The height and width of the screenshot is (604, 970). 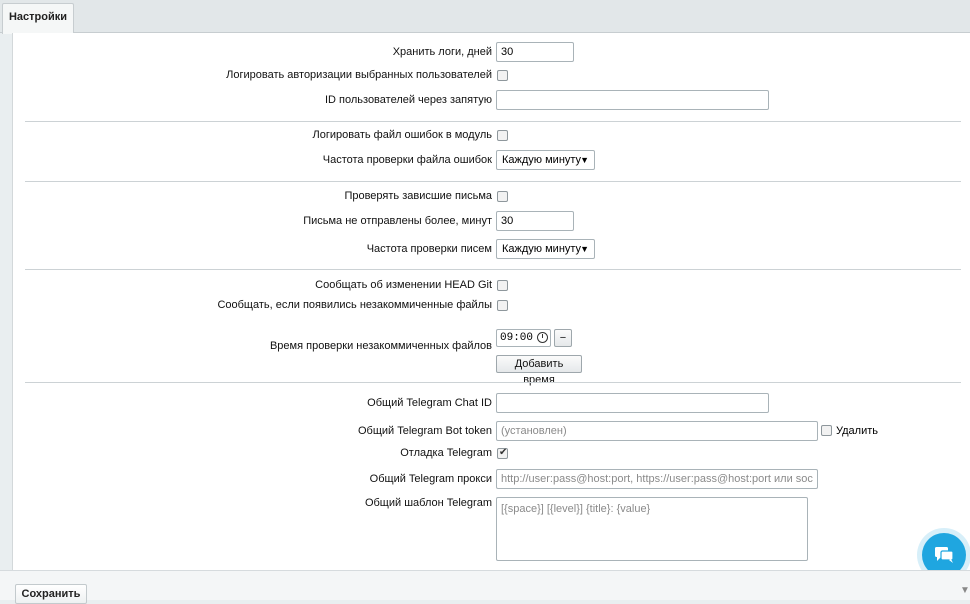 What do you see at coordinates (424, 431) in the screenshot?
I see `tg-token-label: Общий Telegram Bot token` at bounding box center [424, 431].